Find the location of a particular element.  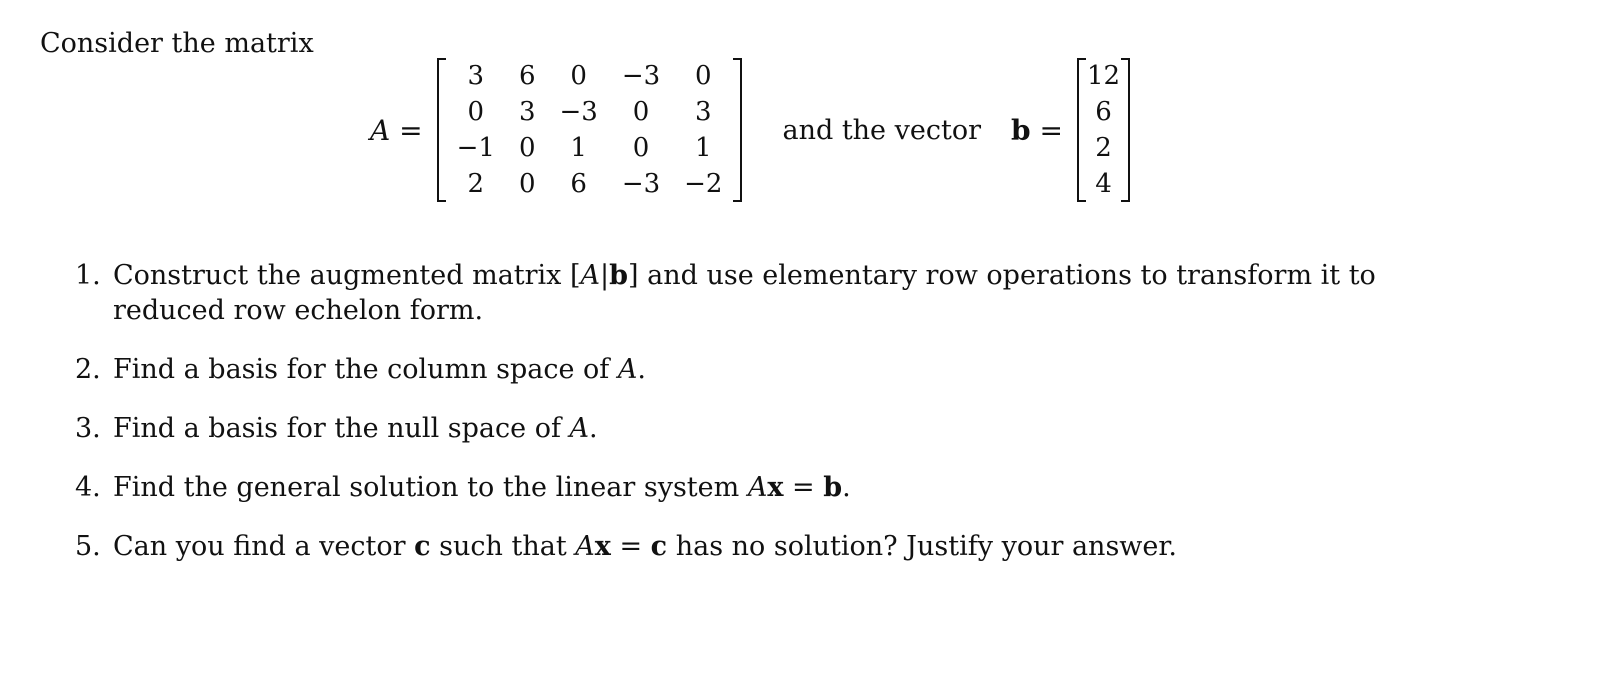

matrix-cell: 2 is located at coordinates (476, 184).